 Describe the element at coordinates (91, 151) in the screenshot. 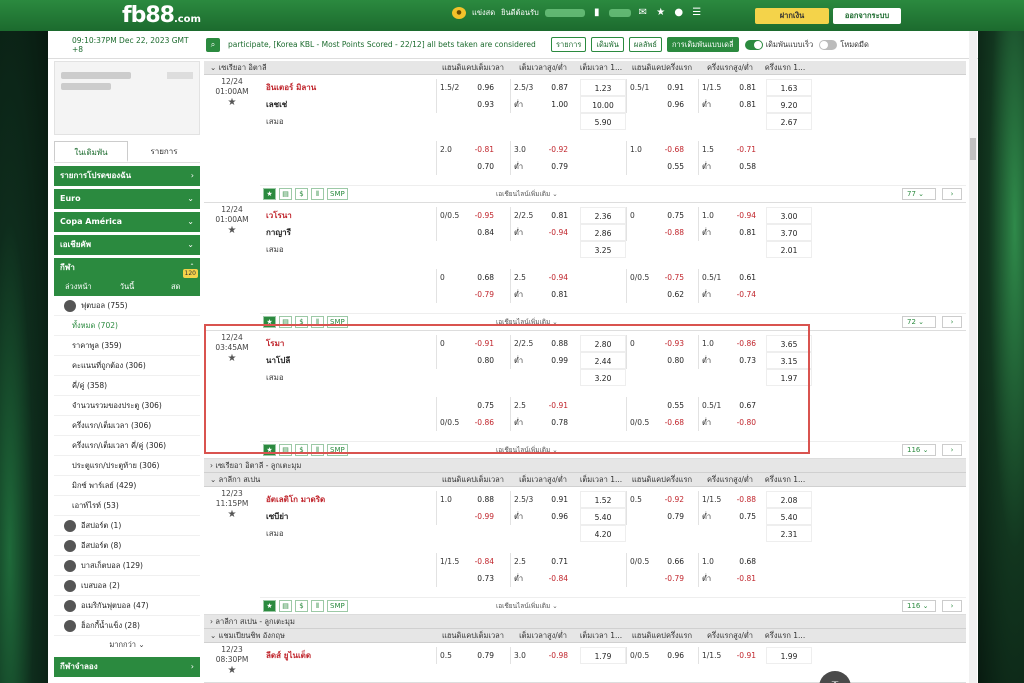

I see `tab-in-bet: ในเดิมพัน` at that location.